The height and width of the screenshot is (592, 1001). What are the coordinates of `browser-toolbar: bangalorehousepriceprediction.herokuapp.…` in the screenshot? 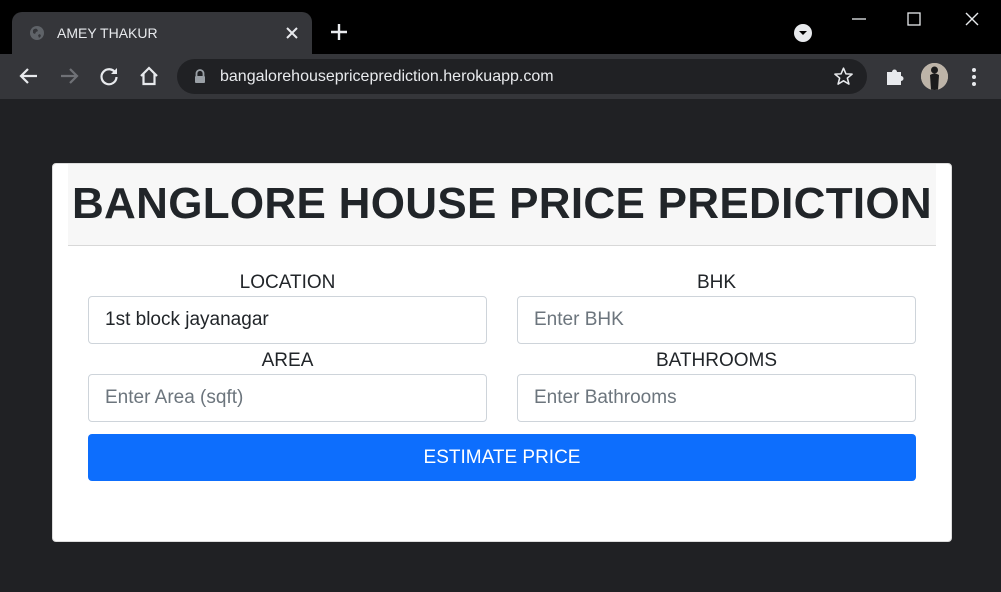 It's located at (500, 76).